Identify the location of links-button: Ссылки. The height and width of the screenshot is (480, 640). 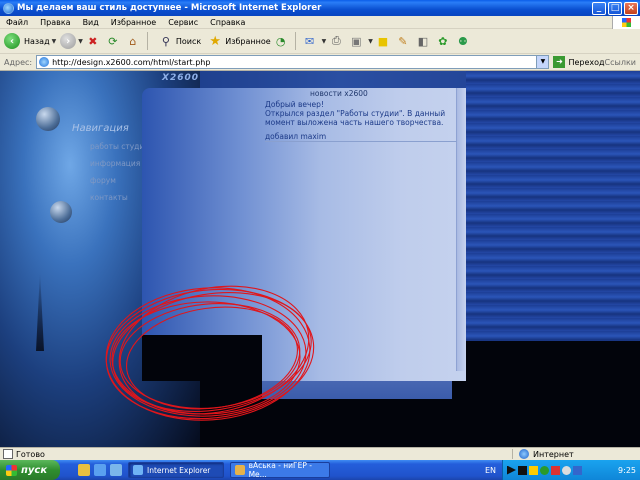
(622, 62).